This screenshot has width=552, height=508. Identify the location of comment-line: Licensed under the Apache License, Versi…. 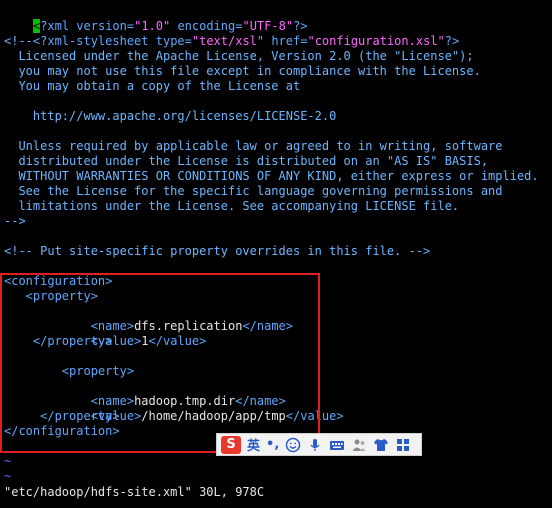
(239, 56).